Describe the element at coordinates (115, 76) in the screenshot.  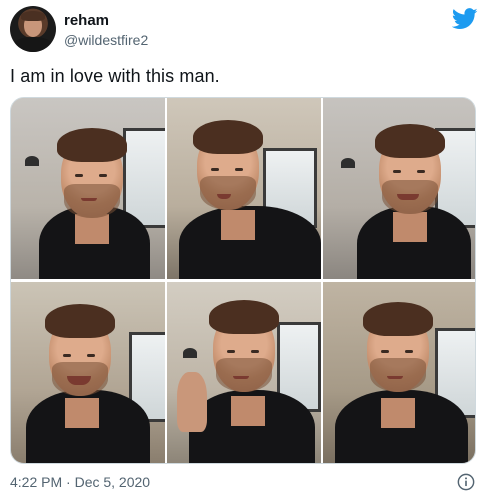
I see `tweet-text: I am in love with this man.` at that location.